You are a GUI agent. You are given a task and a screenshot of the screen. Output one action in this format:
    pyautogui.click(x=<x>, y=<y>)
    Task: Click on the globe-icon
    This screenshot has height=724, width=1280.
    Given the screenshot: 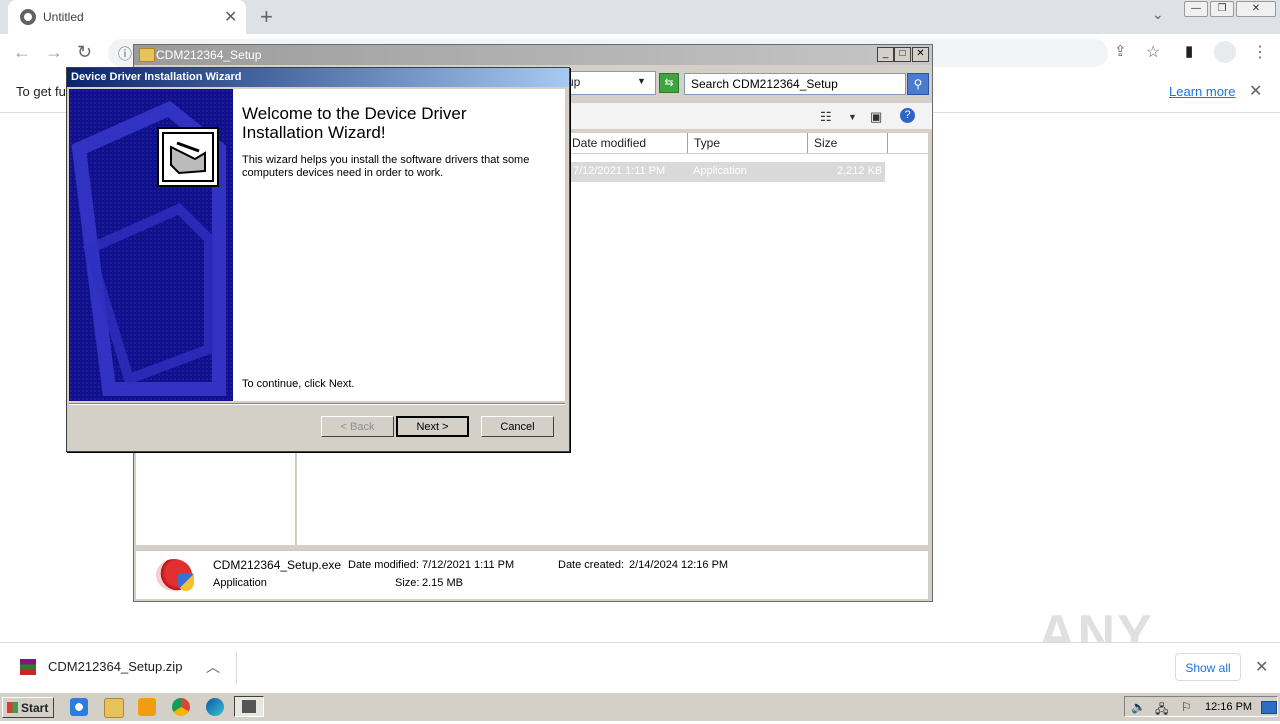 What is the action you would take?
    pyautogui.click(x=28, y=17)
    